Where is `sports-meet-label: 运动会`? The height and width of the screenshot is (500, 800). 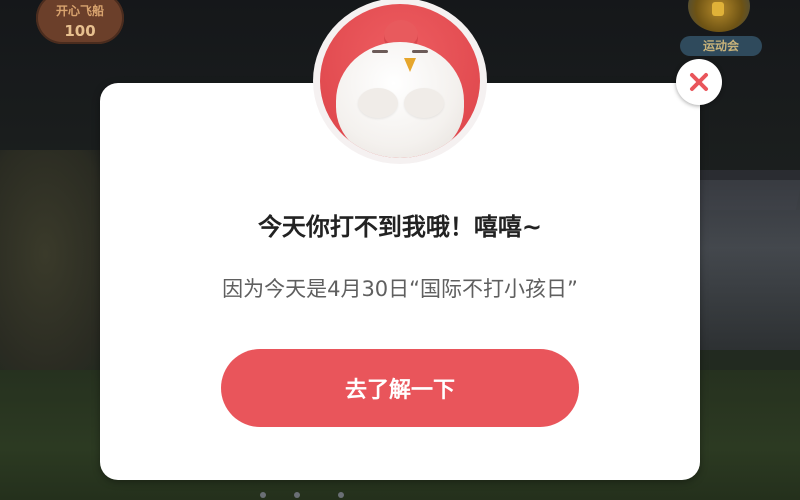
sports-meet-label: 运动会 is located at coordinates (721, 46).